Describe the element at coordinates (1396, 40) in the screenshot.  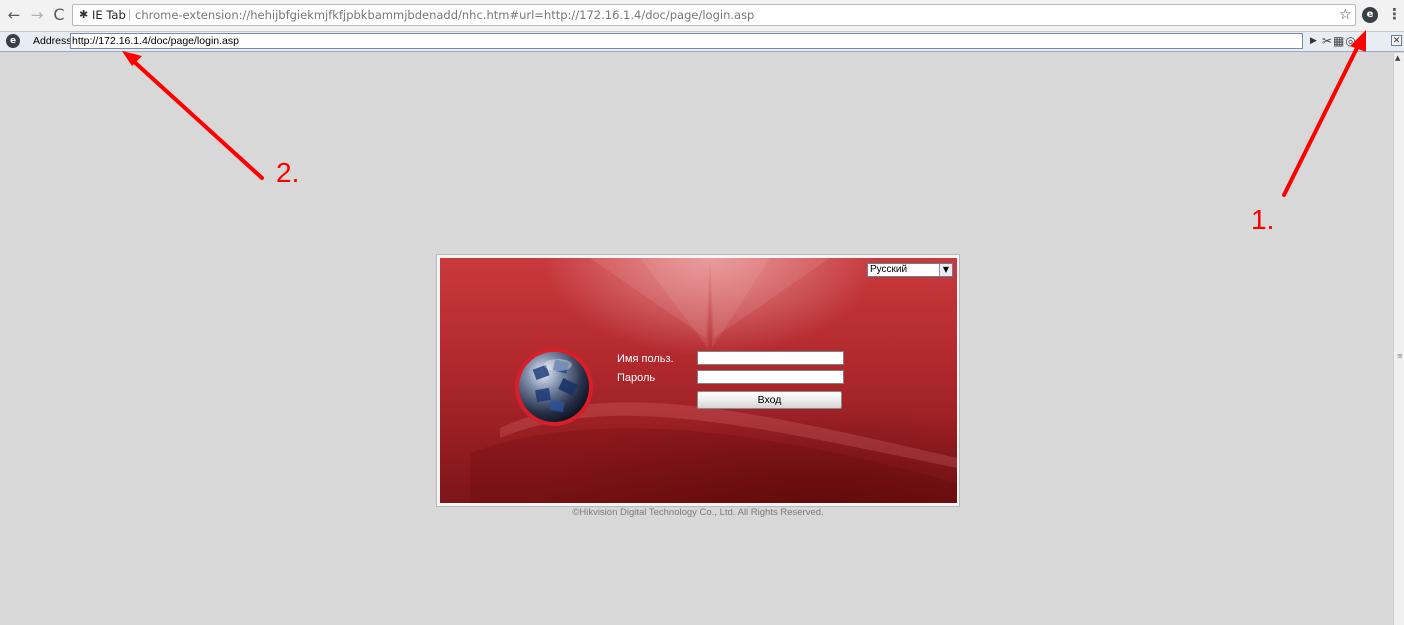
I see `close-icon: ✕` at that location.